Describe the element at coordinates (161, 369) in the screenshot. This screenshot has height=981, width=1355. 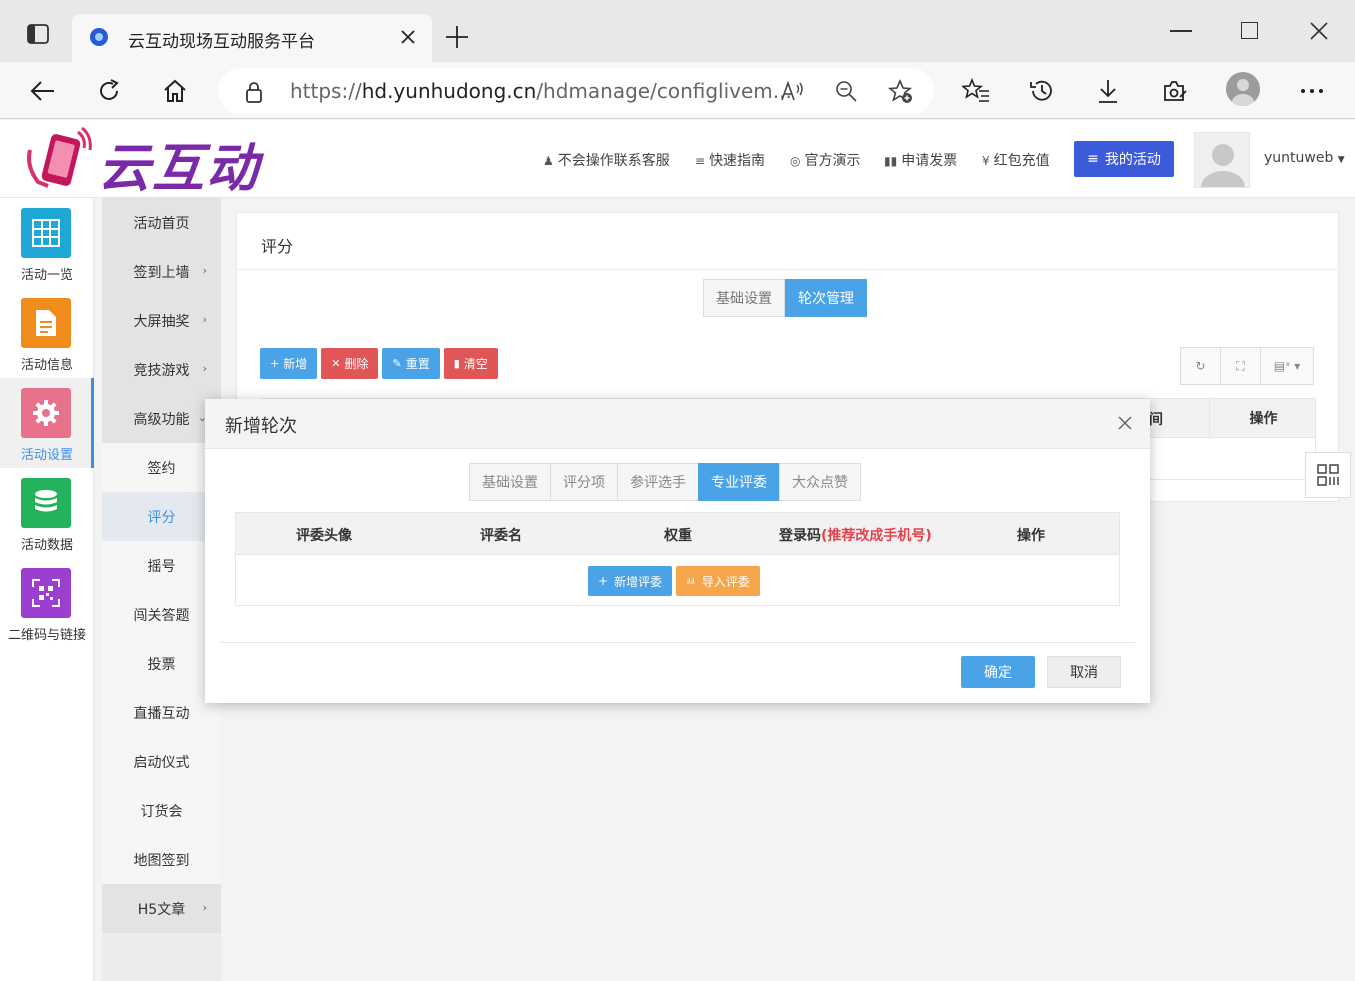
I see `menu-item-games: 竞技游戏 ›` at that location.